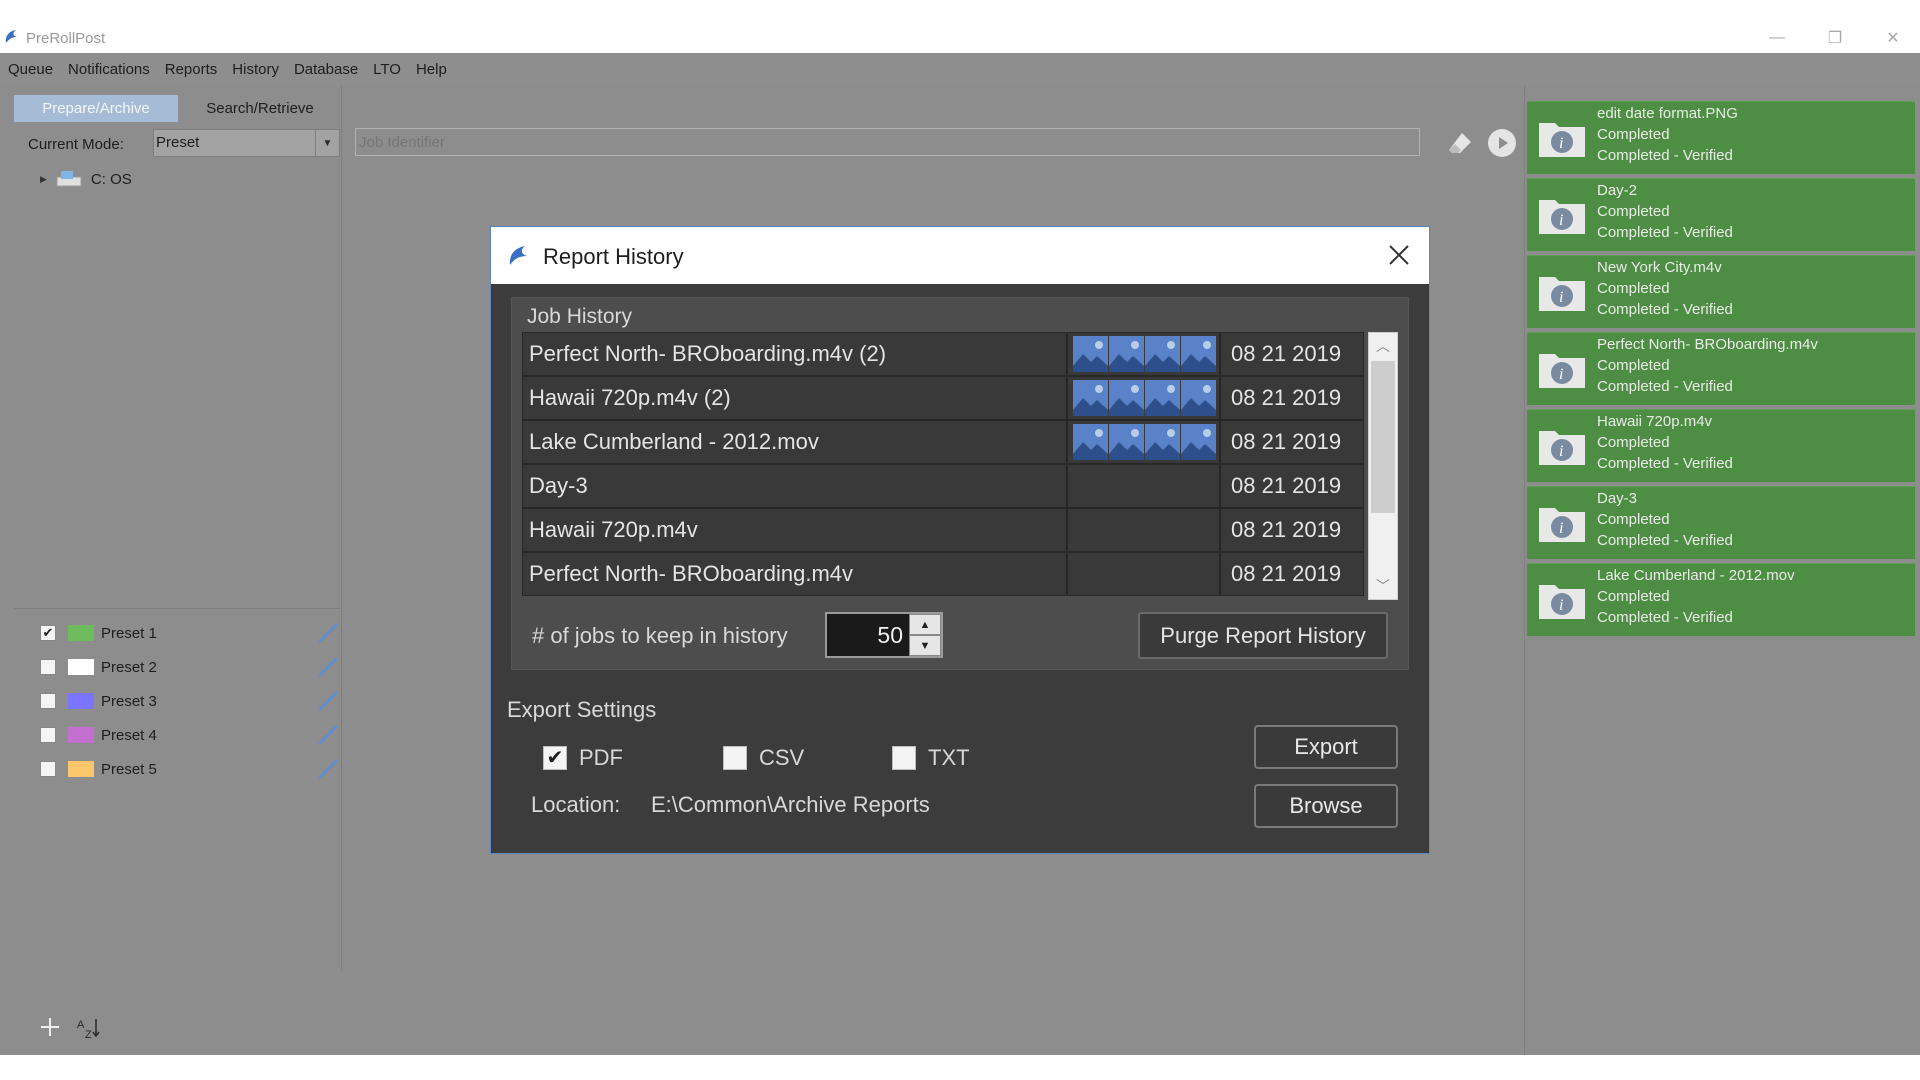  I want to click on job-name: Day-2, so click(1617, 190).